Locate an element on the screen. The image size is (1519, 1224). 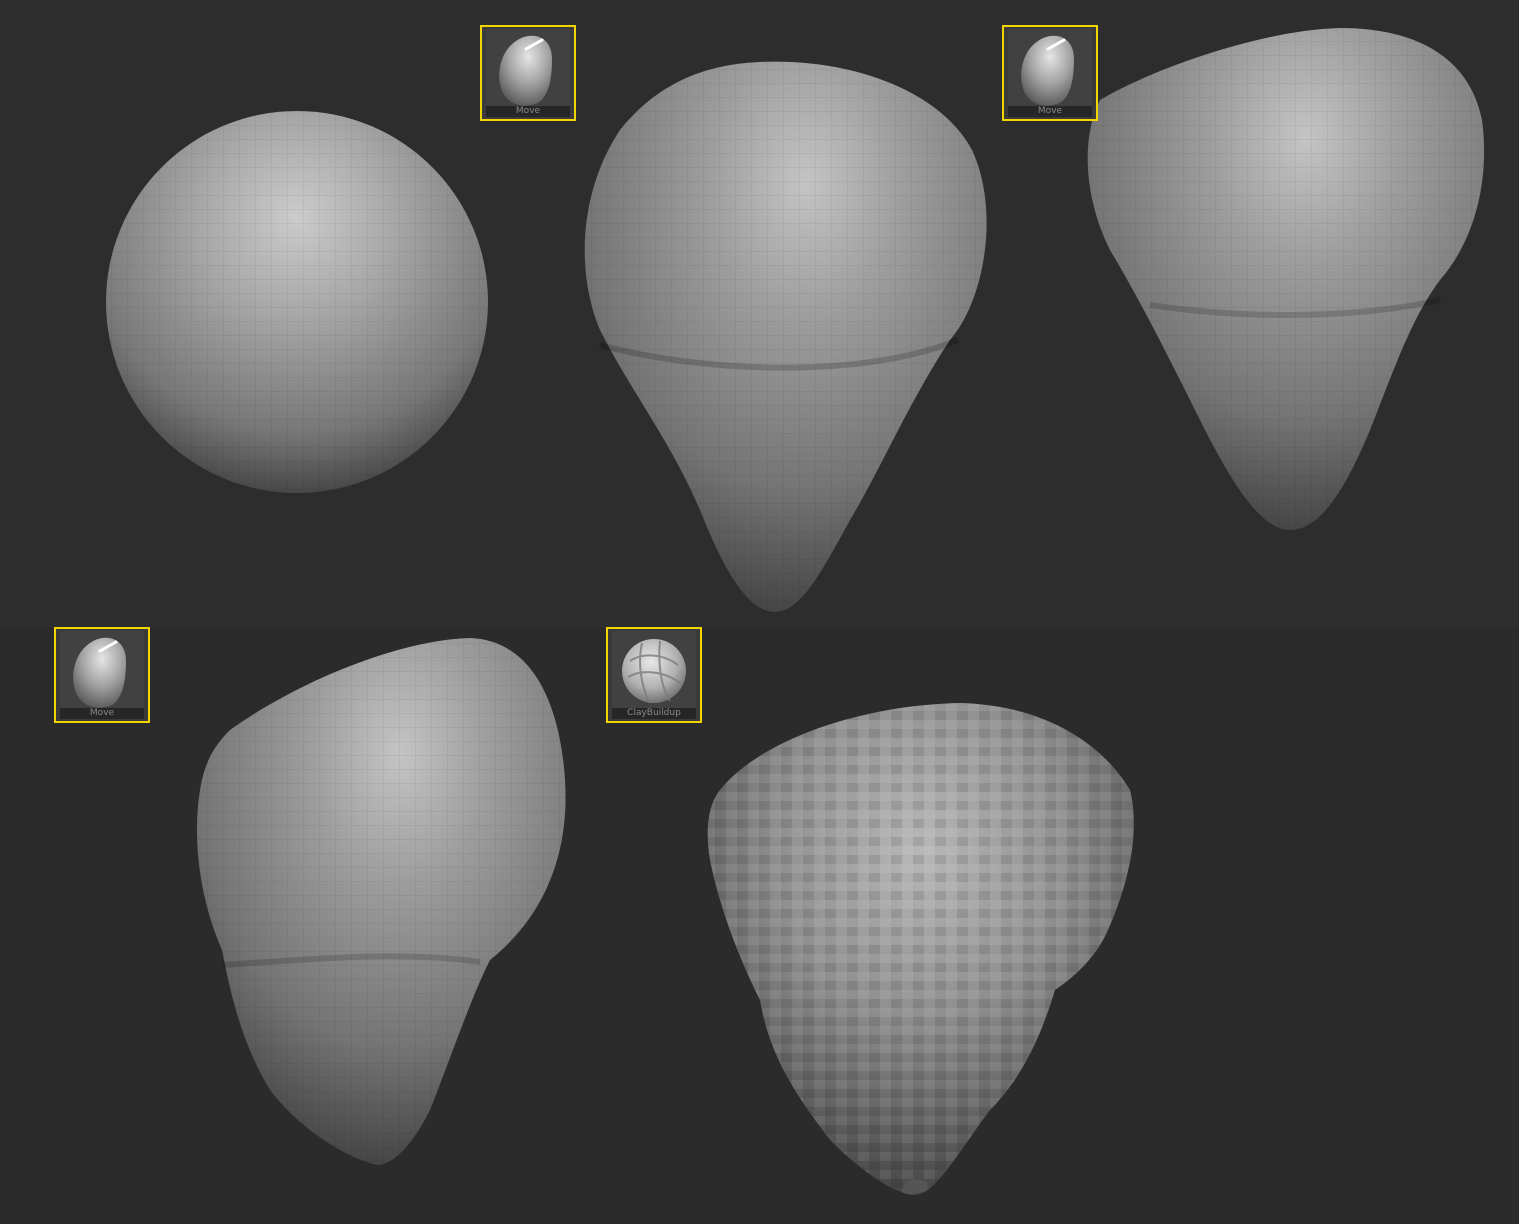
brush-thumbnail-move-1: Move is located at coordinates (528, 73).